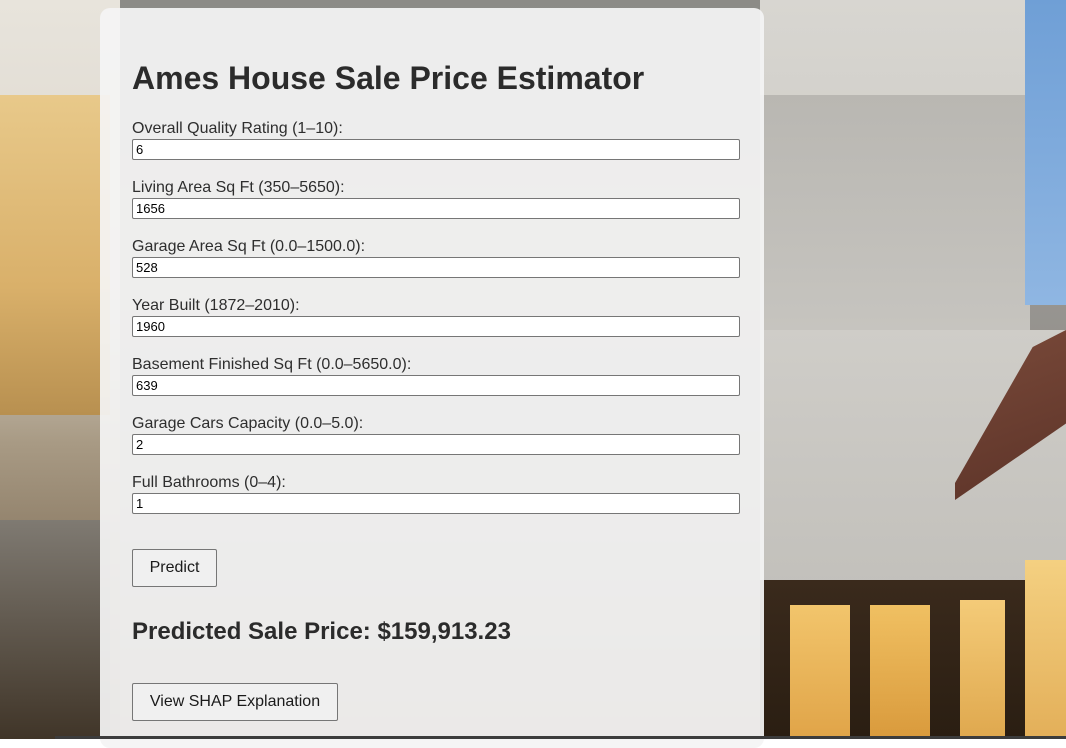  I want to click on garage-cars-label: Garage Cars Capacity (0.0–5.0):, so click(248, 423).